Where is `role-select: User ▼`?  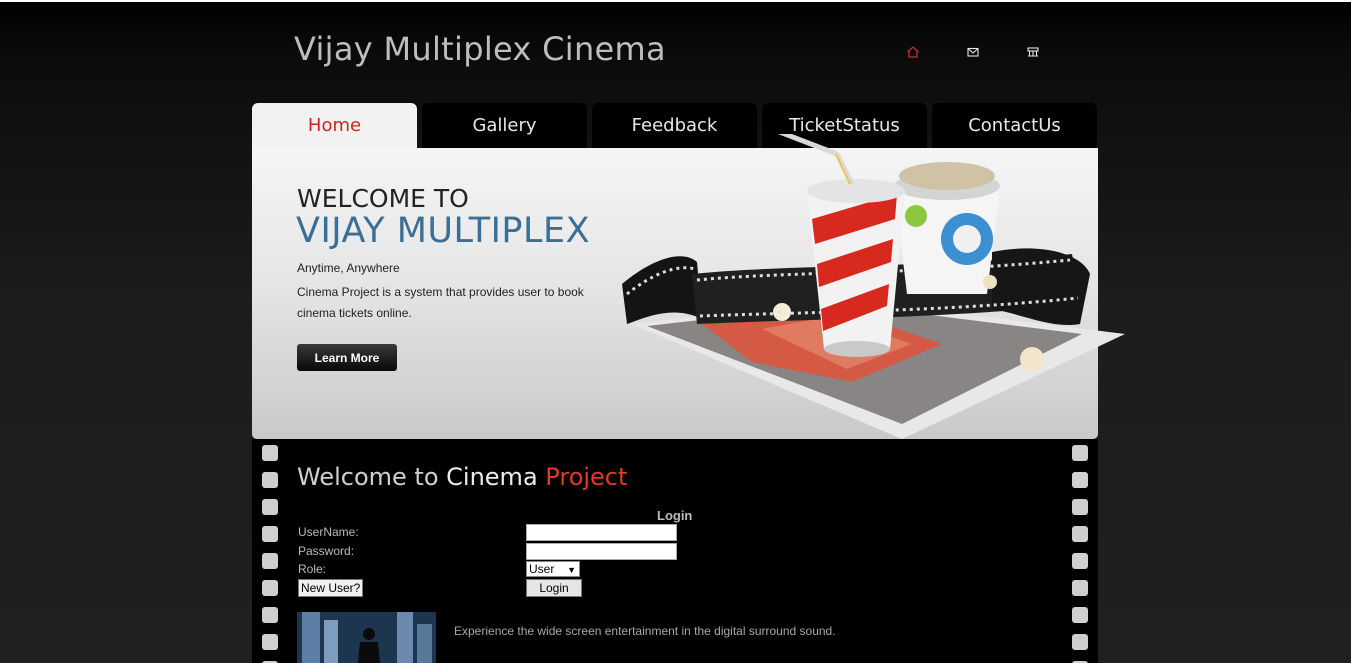
role-select: User ▼ is located at coordinates (553, 569).